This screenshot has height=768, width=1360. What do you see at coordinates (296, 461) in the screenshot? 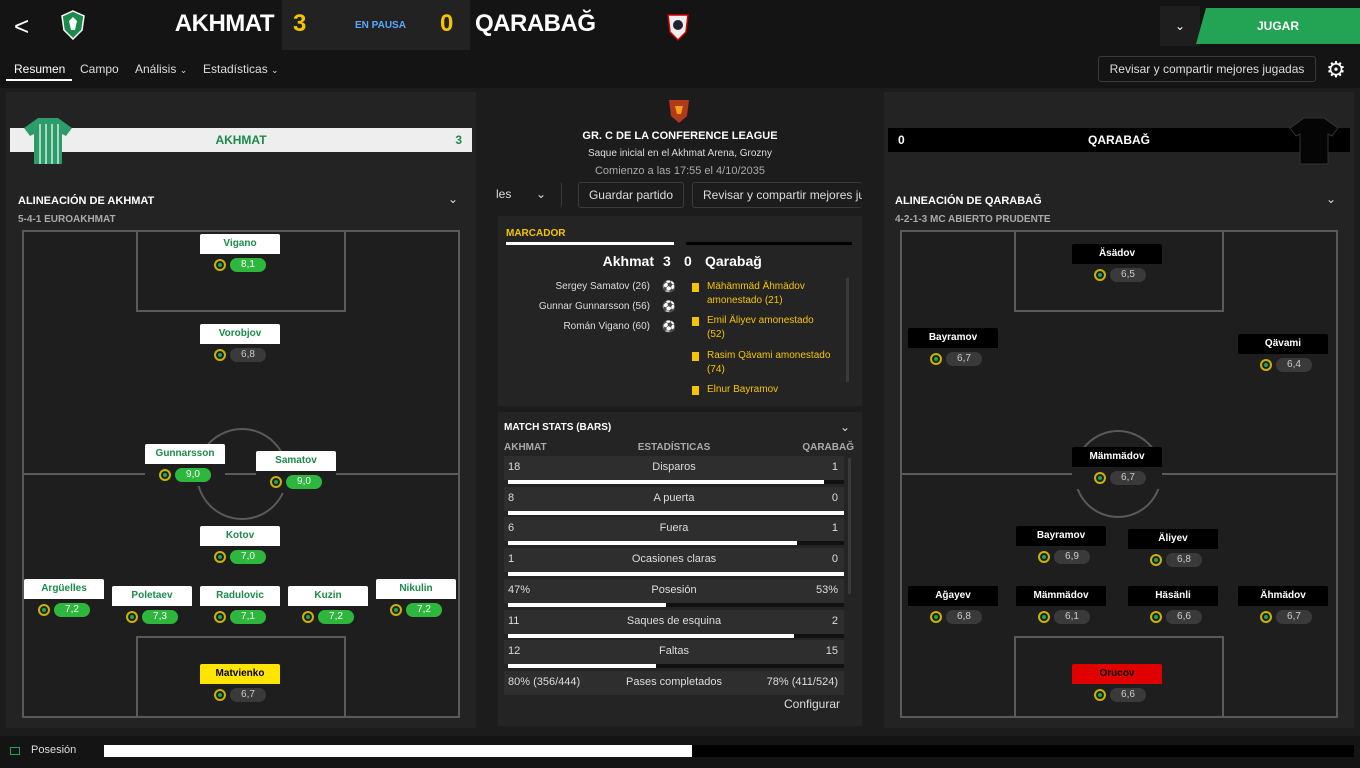
I see `player-name: Samatov` at bounding box center [296, 461].